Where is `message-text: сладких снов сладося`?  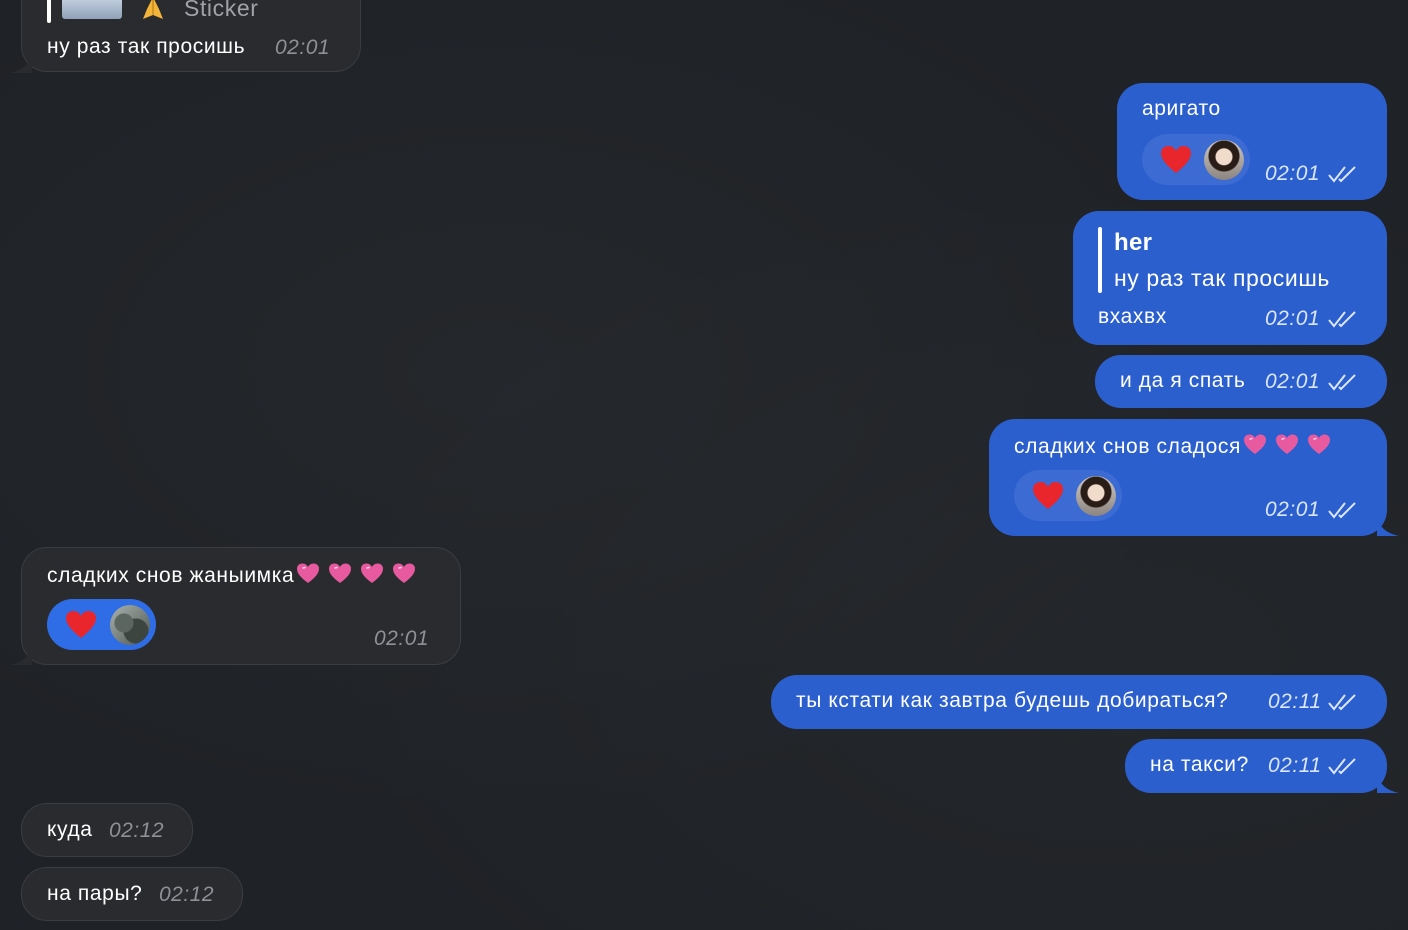 message-text: сладких снов сладося is located at coordinates (1172, 446).